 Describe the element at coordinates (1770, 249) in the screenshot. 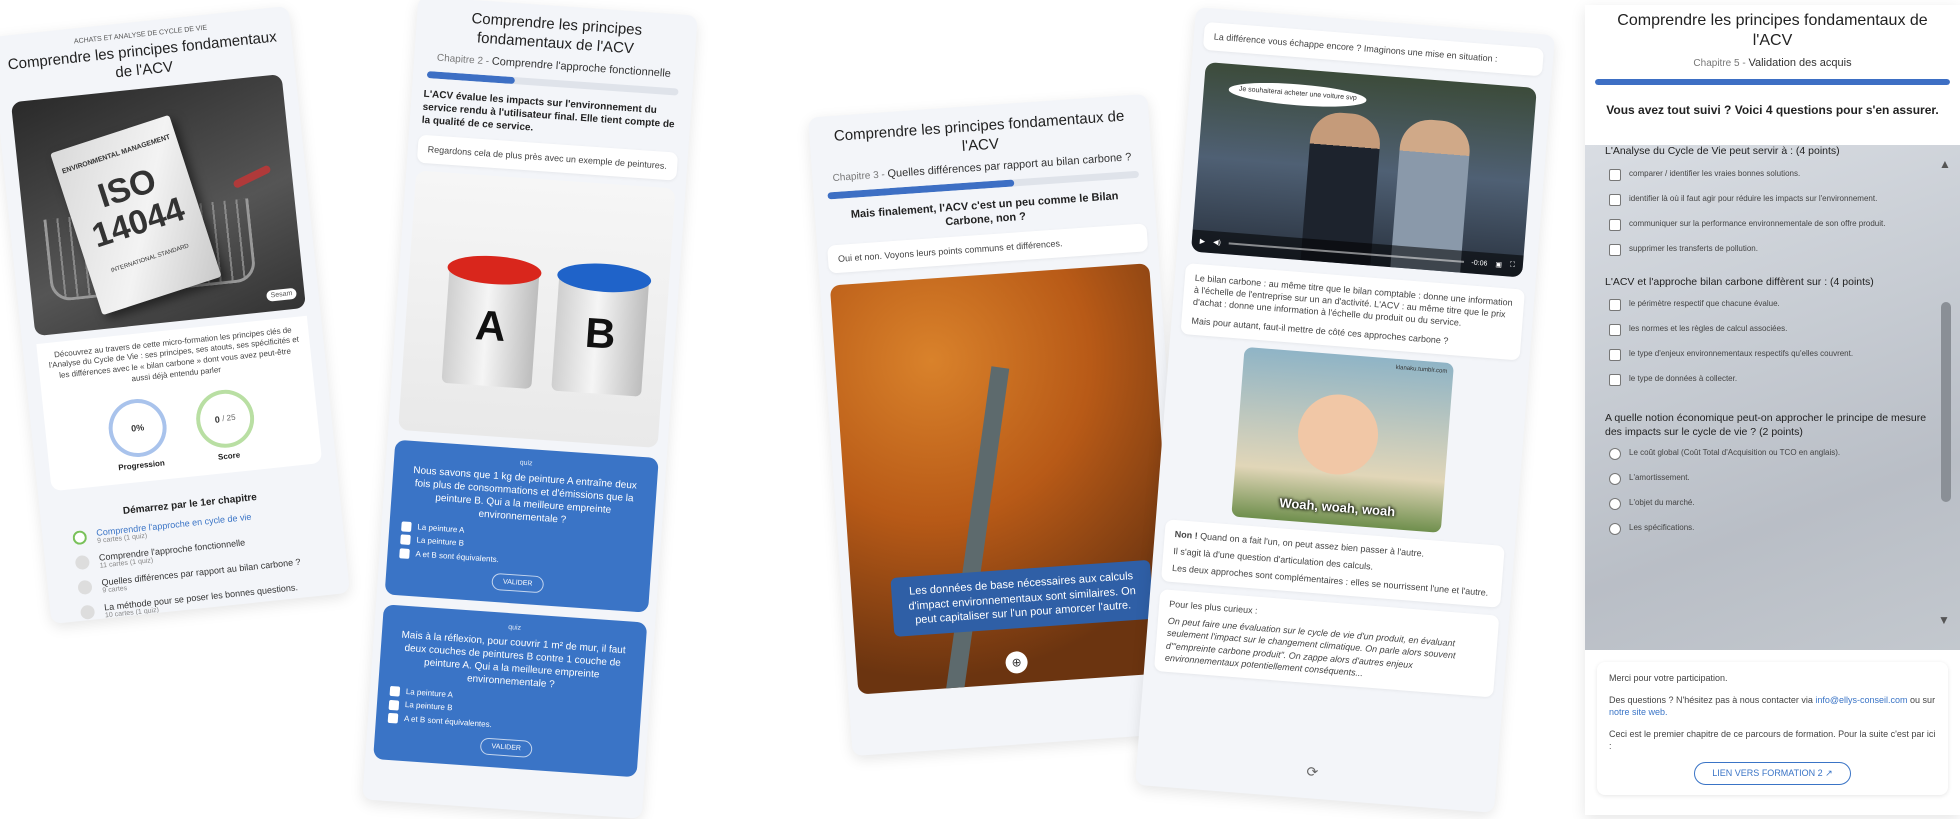

I see `checkbox-option: supprimer les transferts de pollution.` at that location.